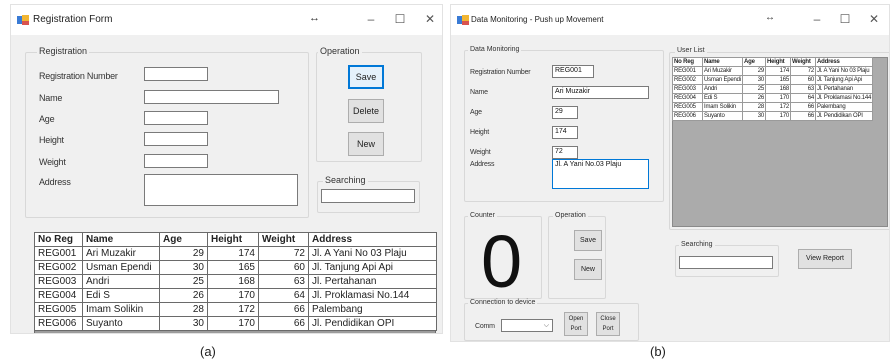 Image resolution: width=893 pixels, height=364 pixels. I want to click on window-title: Registration Form, so click(73, 19).